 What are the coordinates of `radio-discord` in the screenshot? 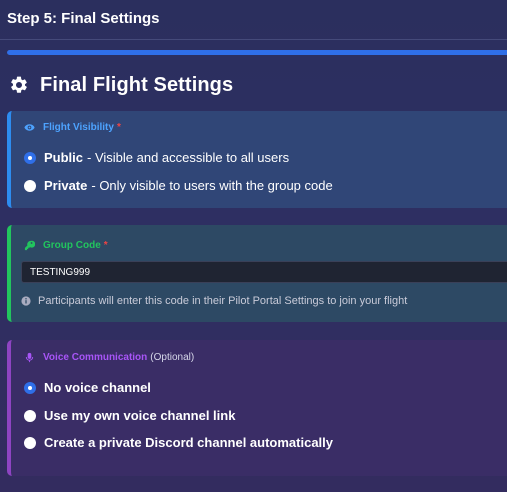 It's located at (30, 442).